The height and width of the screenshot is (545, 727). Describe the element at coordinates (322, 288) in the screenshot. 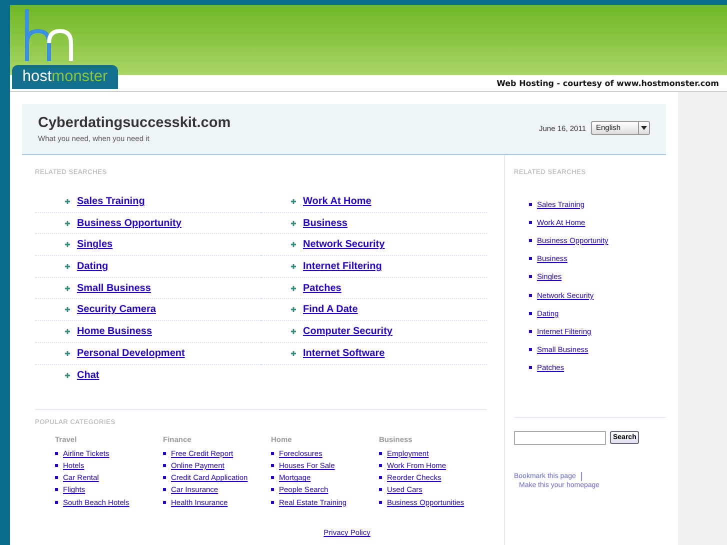

I see `search-link: Patches` at that location.